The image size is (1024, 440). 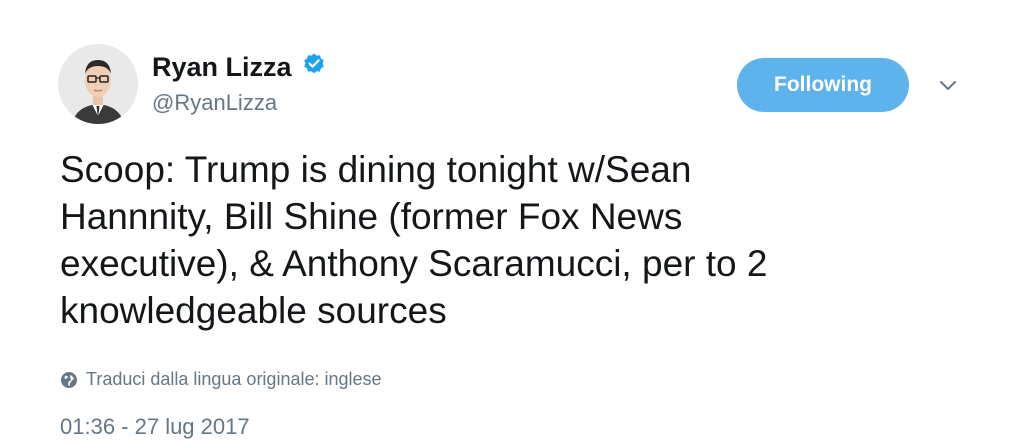 I want to click on user-info: Ryan Lizza @RyanLizza, so click(x=239, y=84).